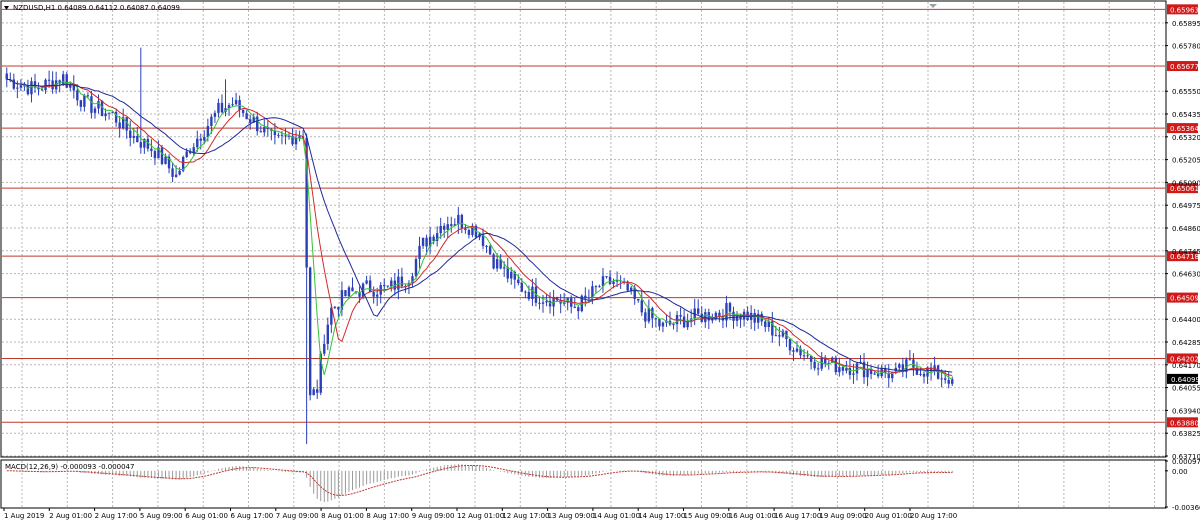 The image size is (1200, 523). I want to click on time-tick-label: 12 Aug 01:00, so click(480, 516).